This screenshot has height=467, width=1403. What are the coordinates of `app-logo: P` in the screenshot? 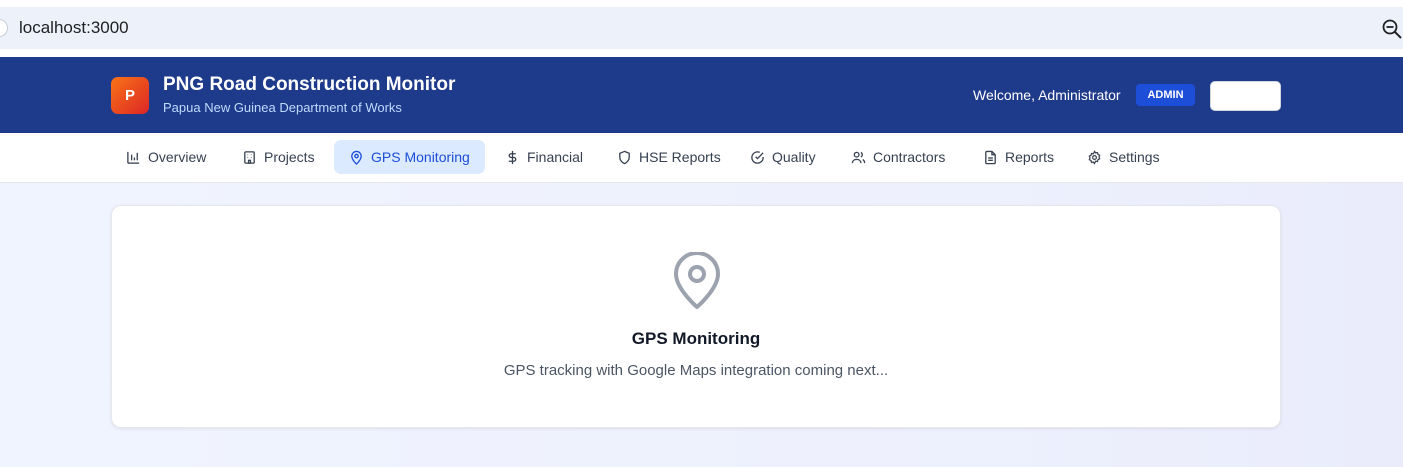 It's located at (130, 95).